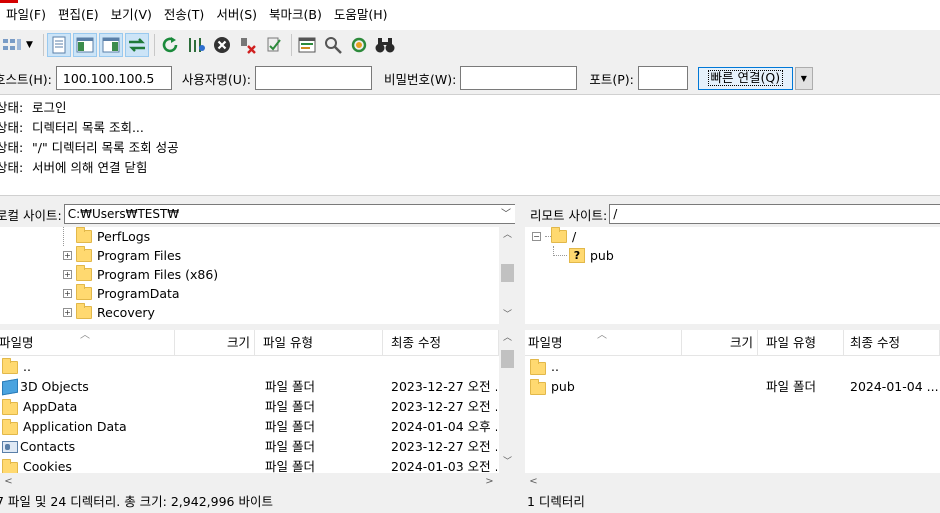 This screenshot has width=940, height=513. What do you see at coordinates (122, 255) in the screenshot?
I see `tree-item-program-files: + Program Files` at bounding box center [122, 255].